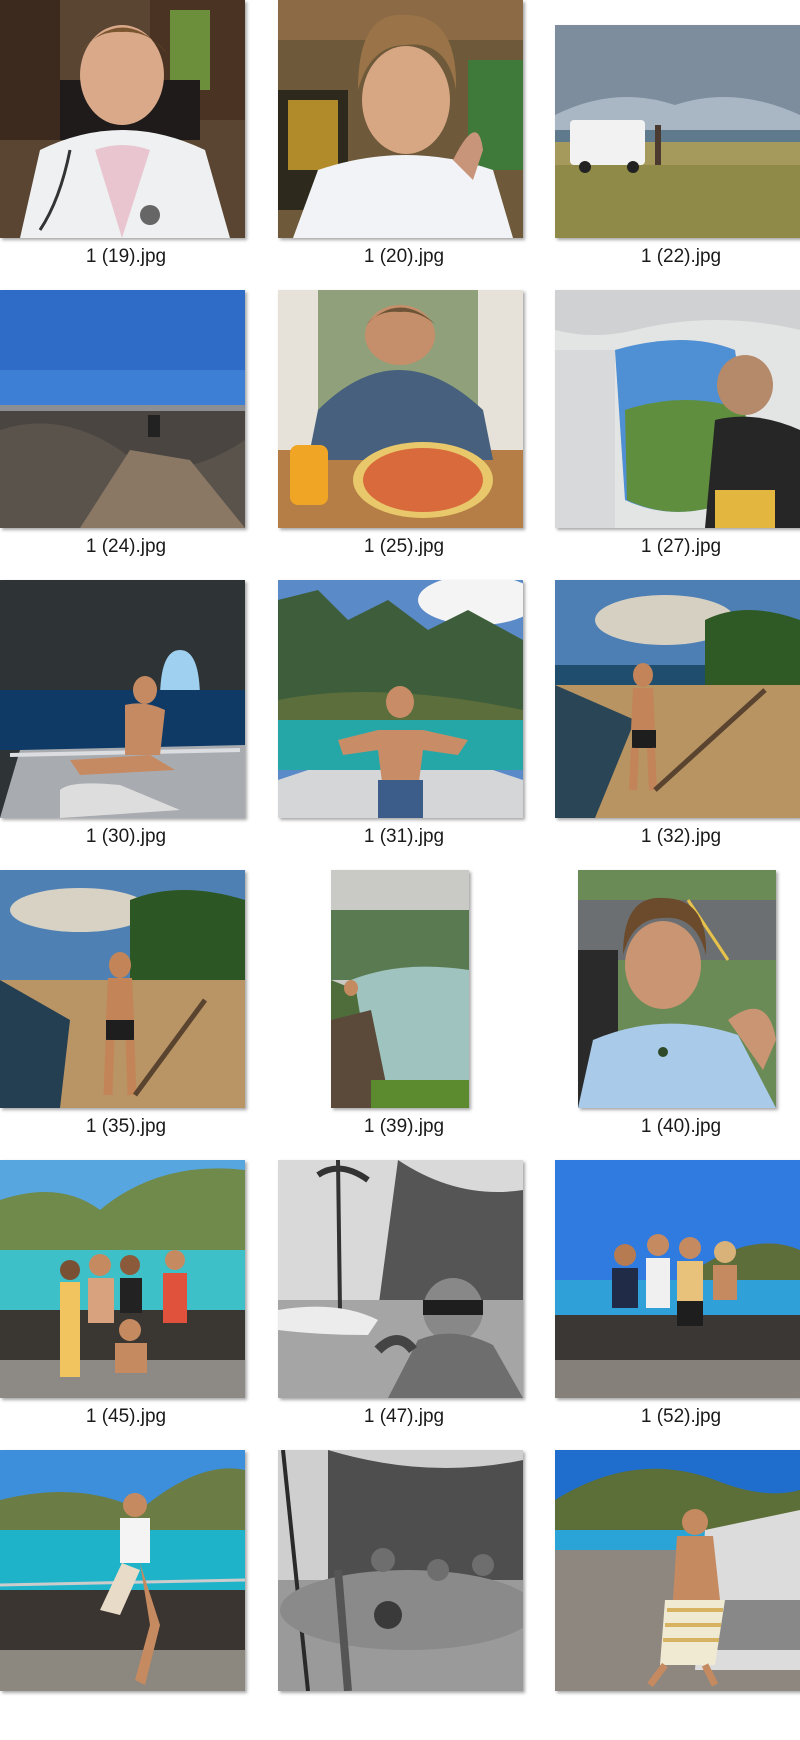  I want to click on file-name-label: 1 (52).jpg, so click(681, 1416).